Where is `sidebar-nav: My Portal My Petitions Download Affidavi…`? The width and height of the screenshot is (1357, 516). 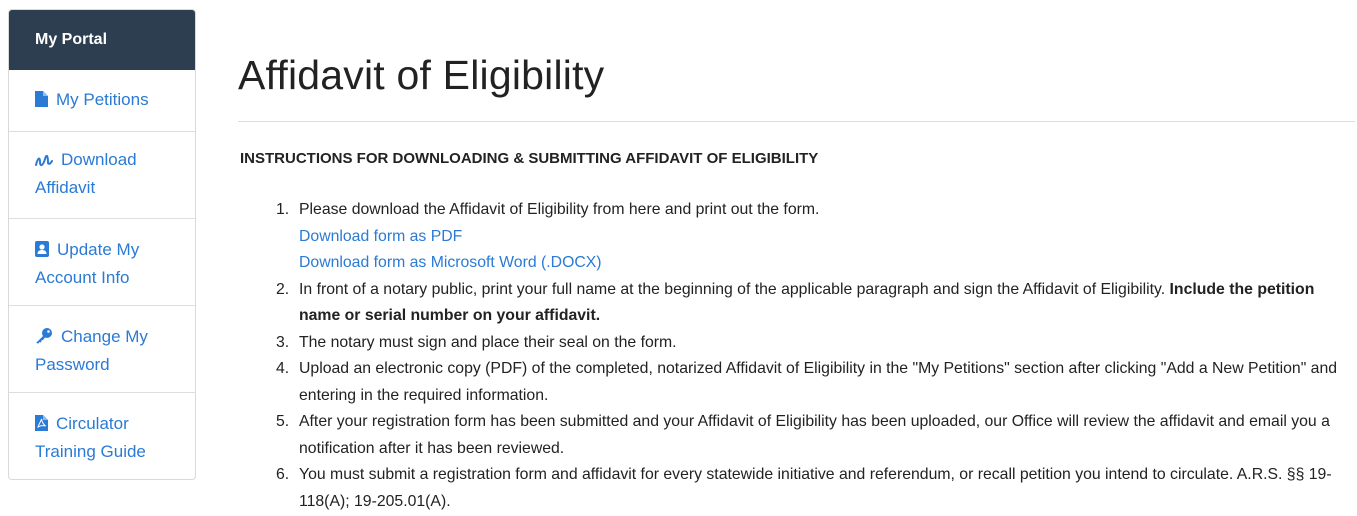
sidebar-nav: My Portal My Petitions Download Affidavi… is located at coordinates (102, 244).